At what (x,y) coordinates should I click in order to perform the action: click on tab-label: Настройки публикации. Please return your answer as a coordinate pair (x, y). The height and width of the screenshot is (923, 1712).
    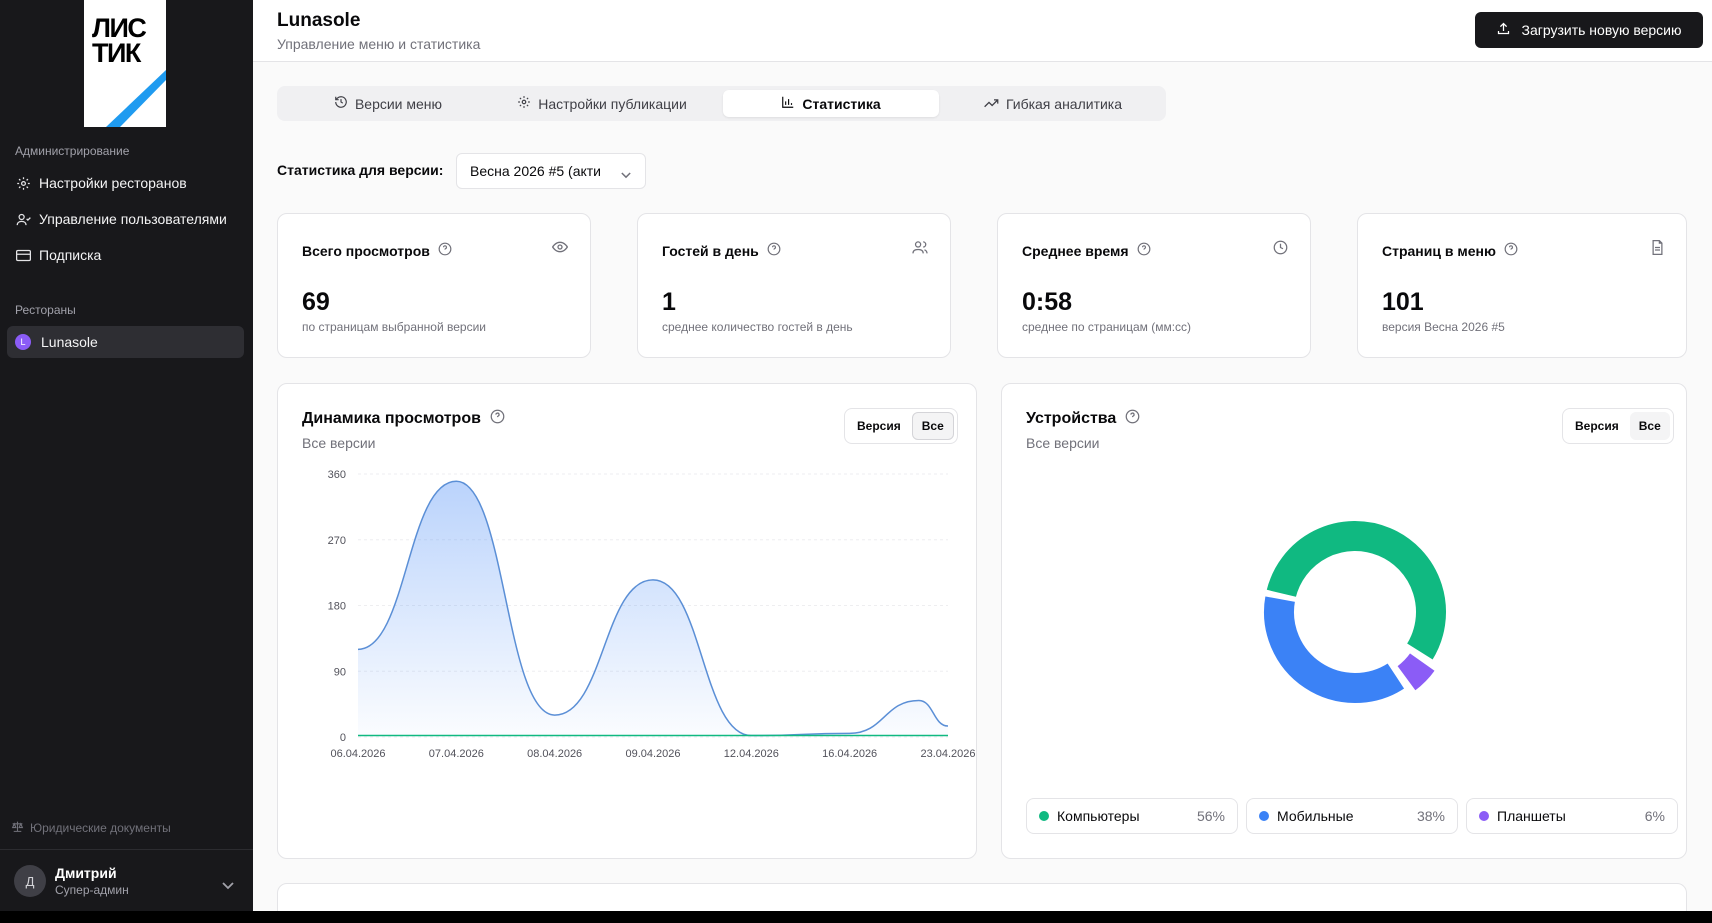
    Looking at the image, I should click on (612, 103).